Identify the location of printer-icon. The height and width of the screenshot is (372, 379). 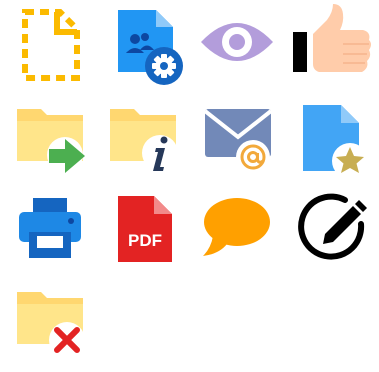
(50, 233).